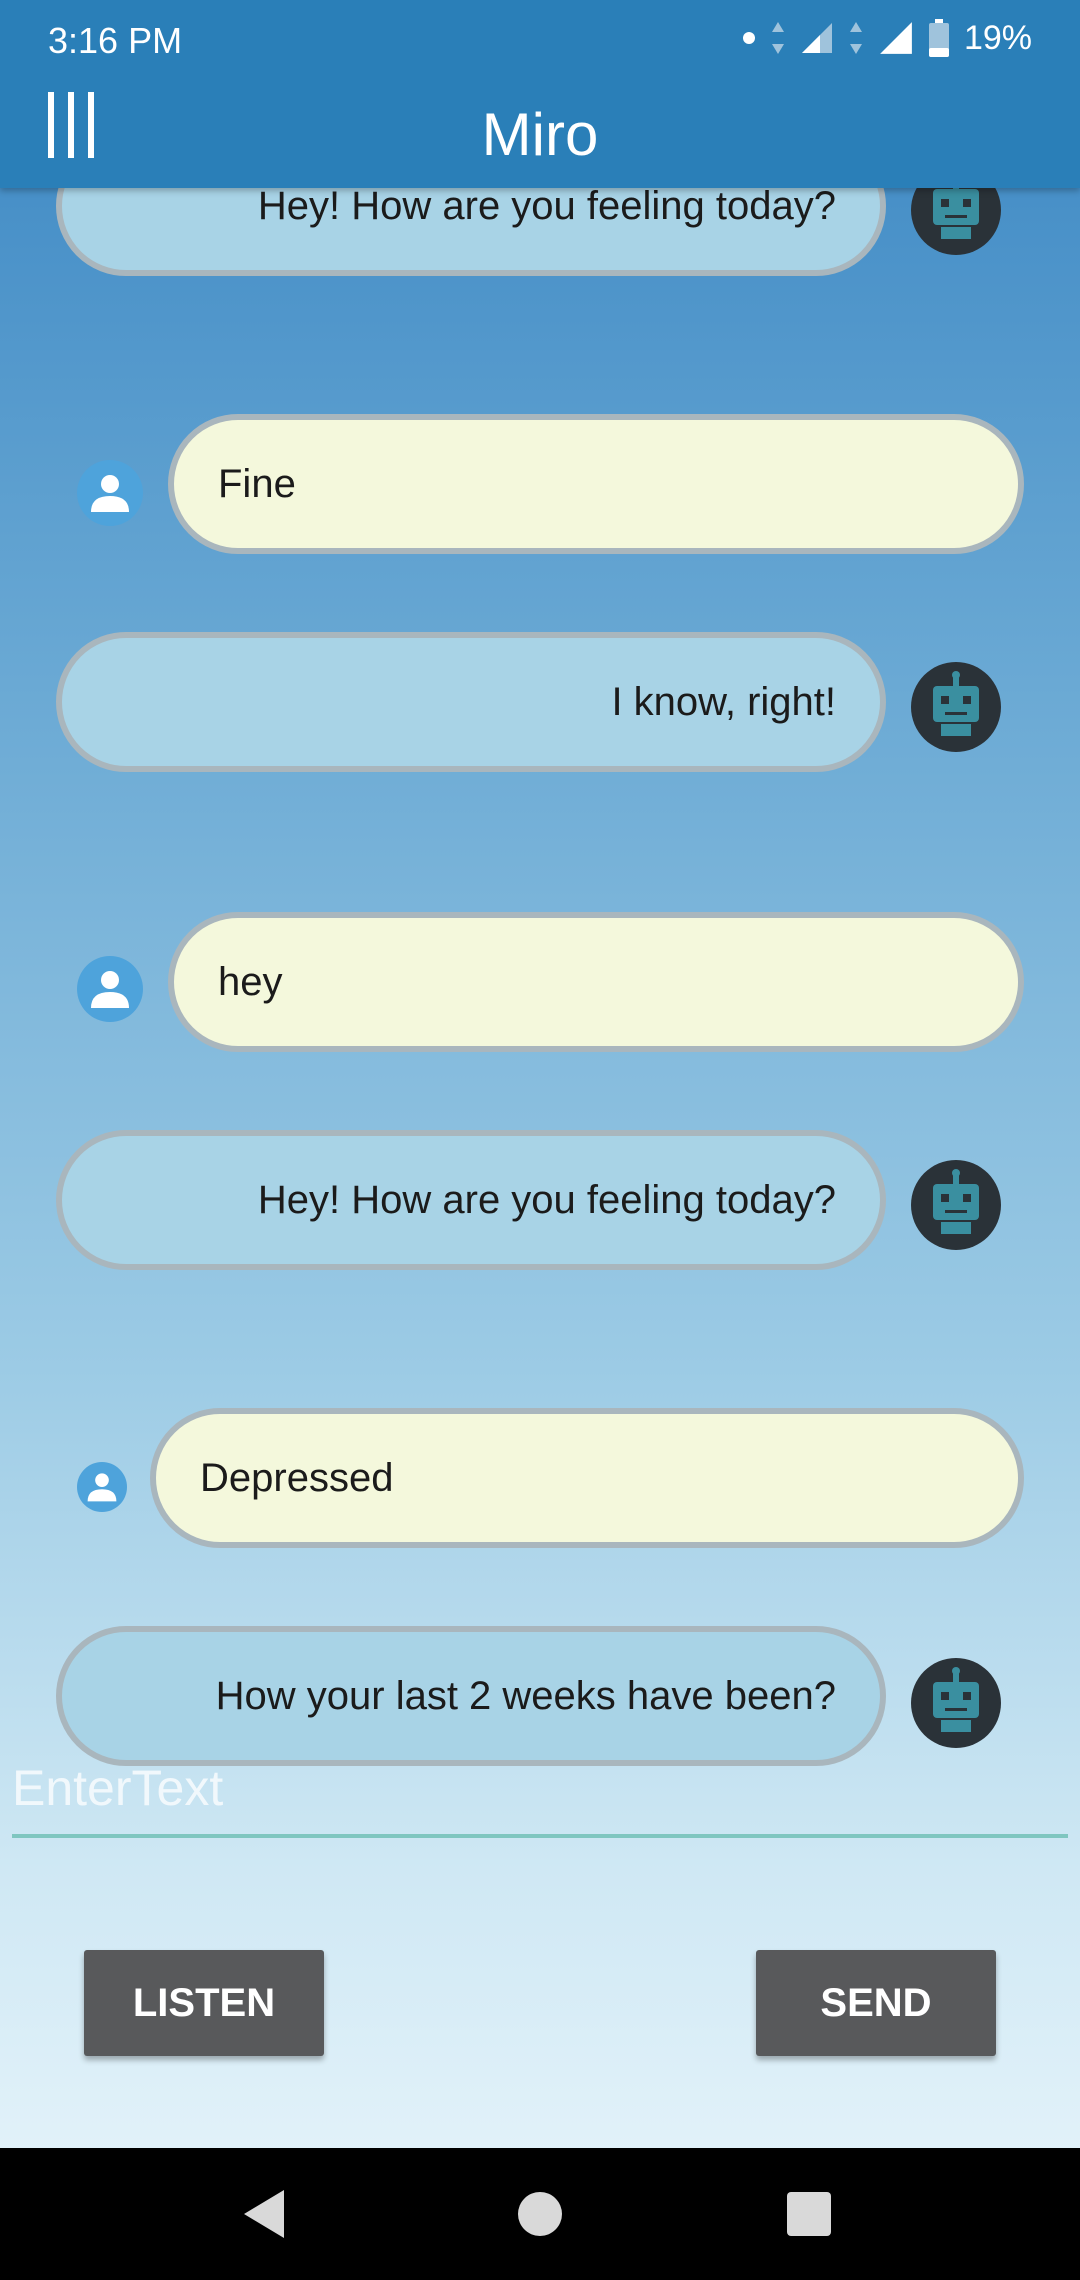  I want to click on bot-message: I know, right!, so click(471, 702).